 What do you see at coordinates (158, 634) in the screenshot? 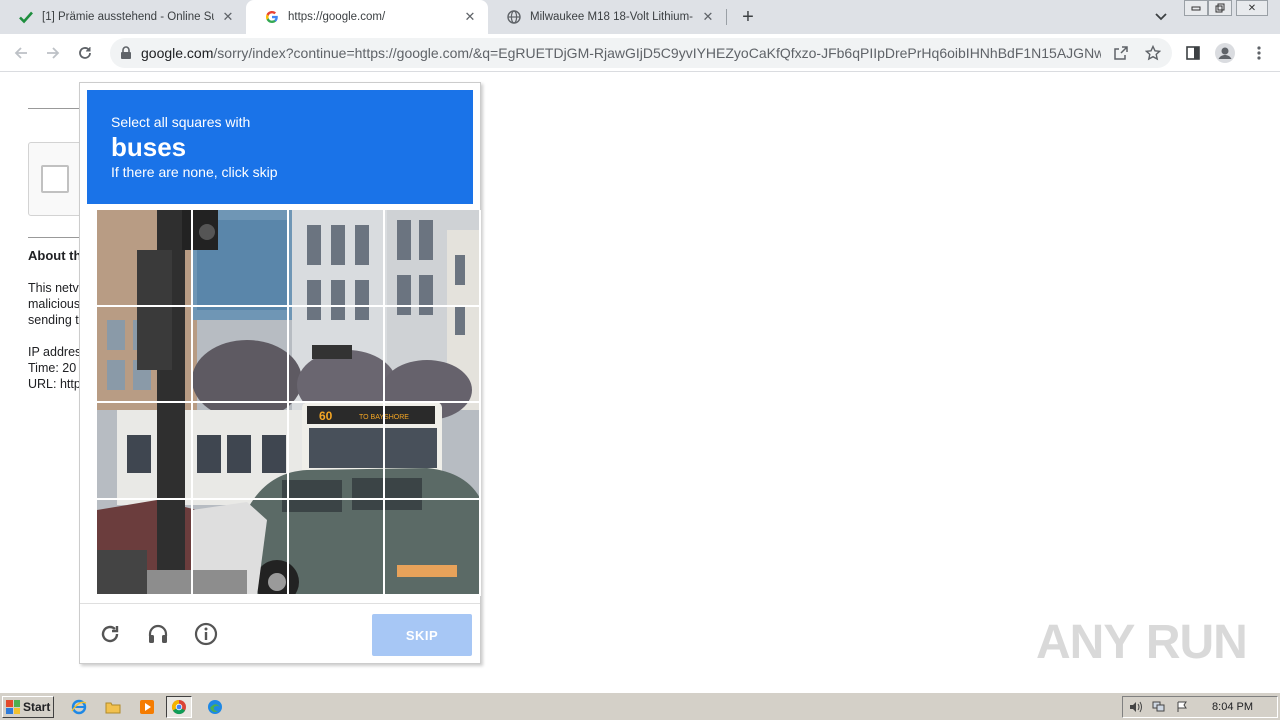
I see `audio-challenge-icon` at bounding box center [158, 634].